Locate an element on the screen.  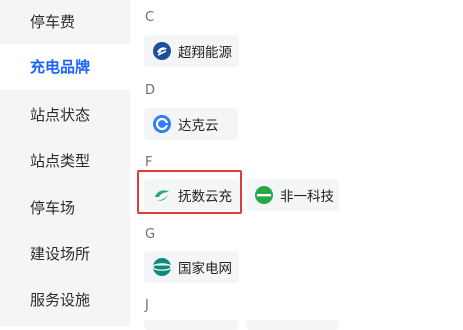
brand-label: 非一科技 is located at coordinates (307, 197).